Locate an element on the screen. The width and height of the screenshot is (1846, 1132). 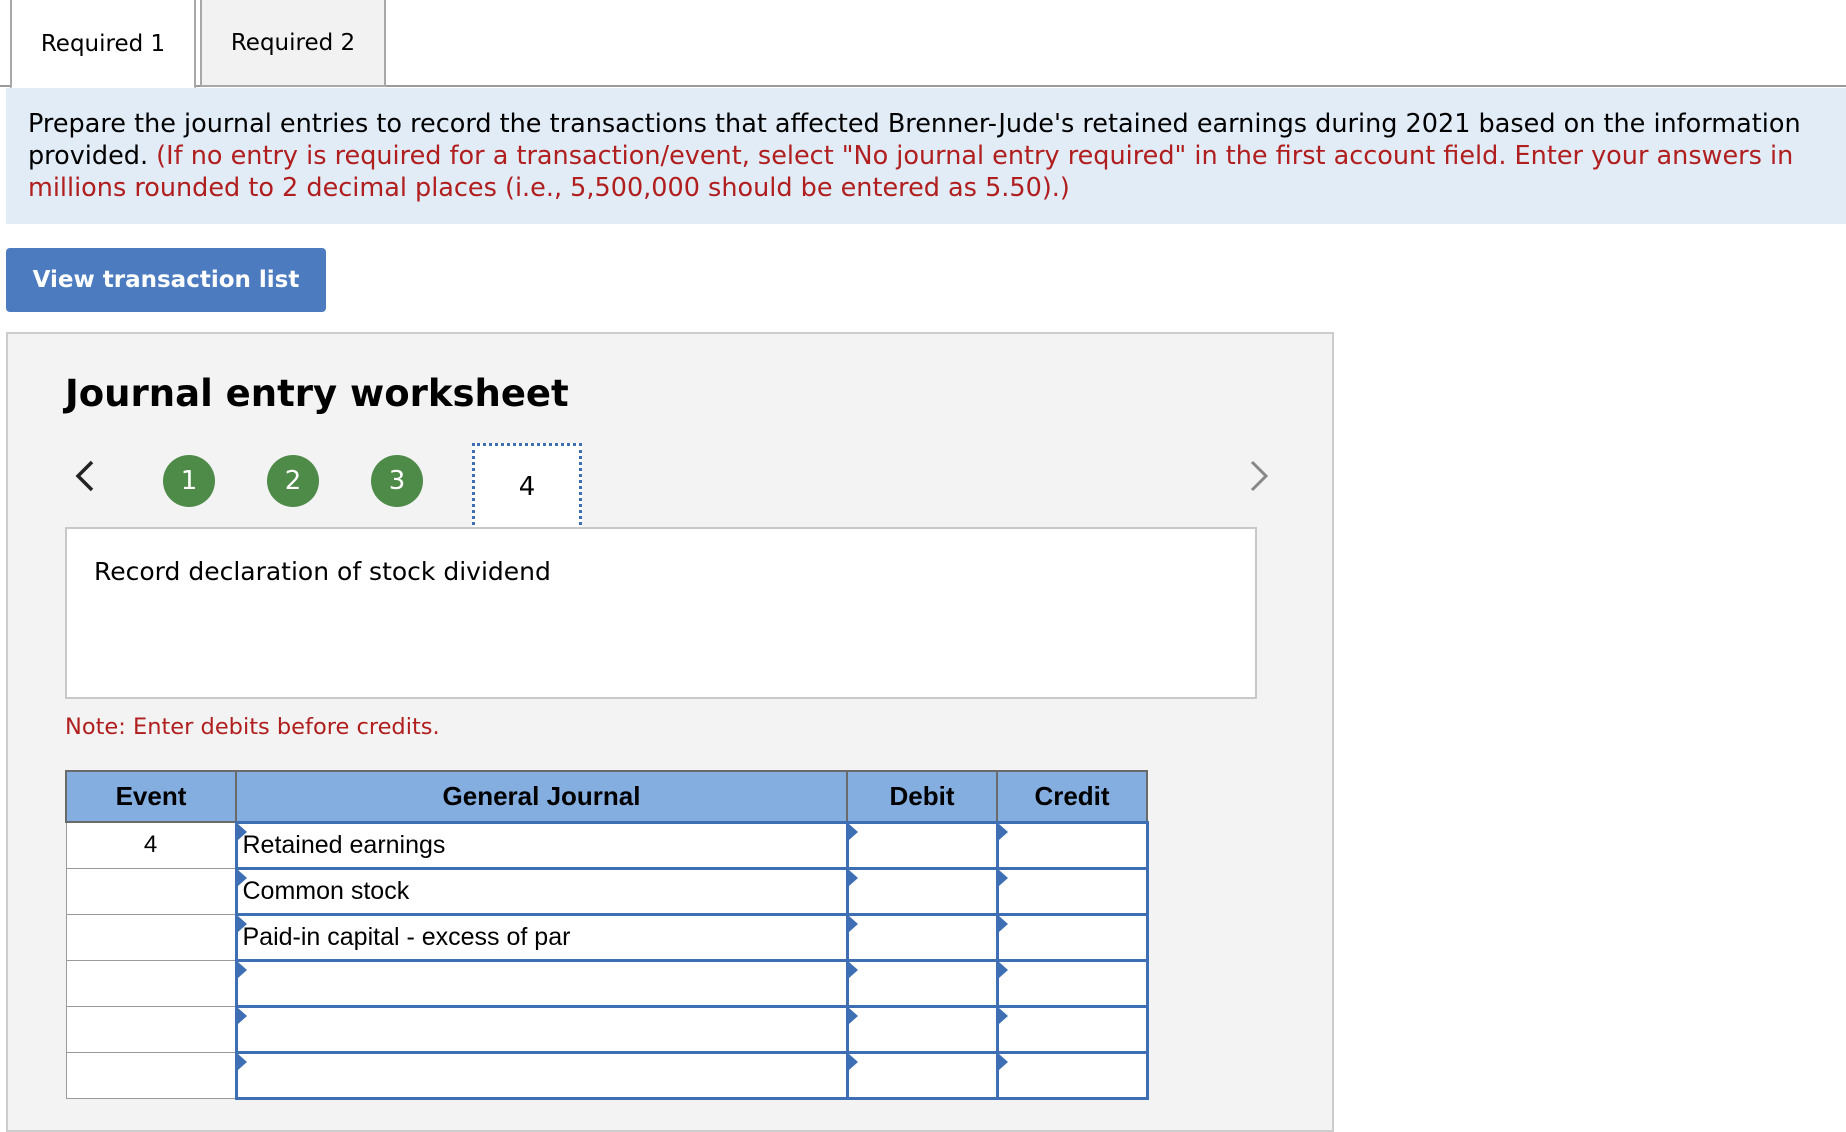
chevron-left-icon is located at coordinates (85, 476).